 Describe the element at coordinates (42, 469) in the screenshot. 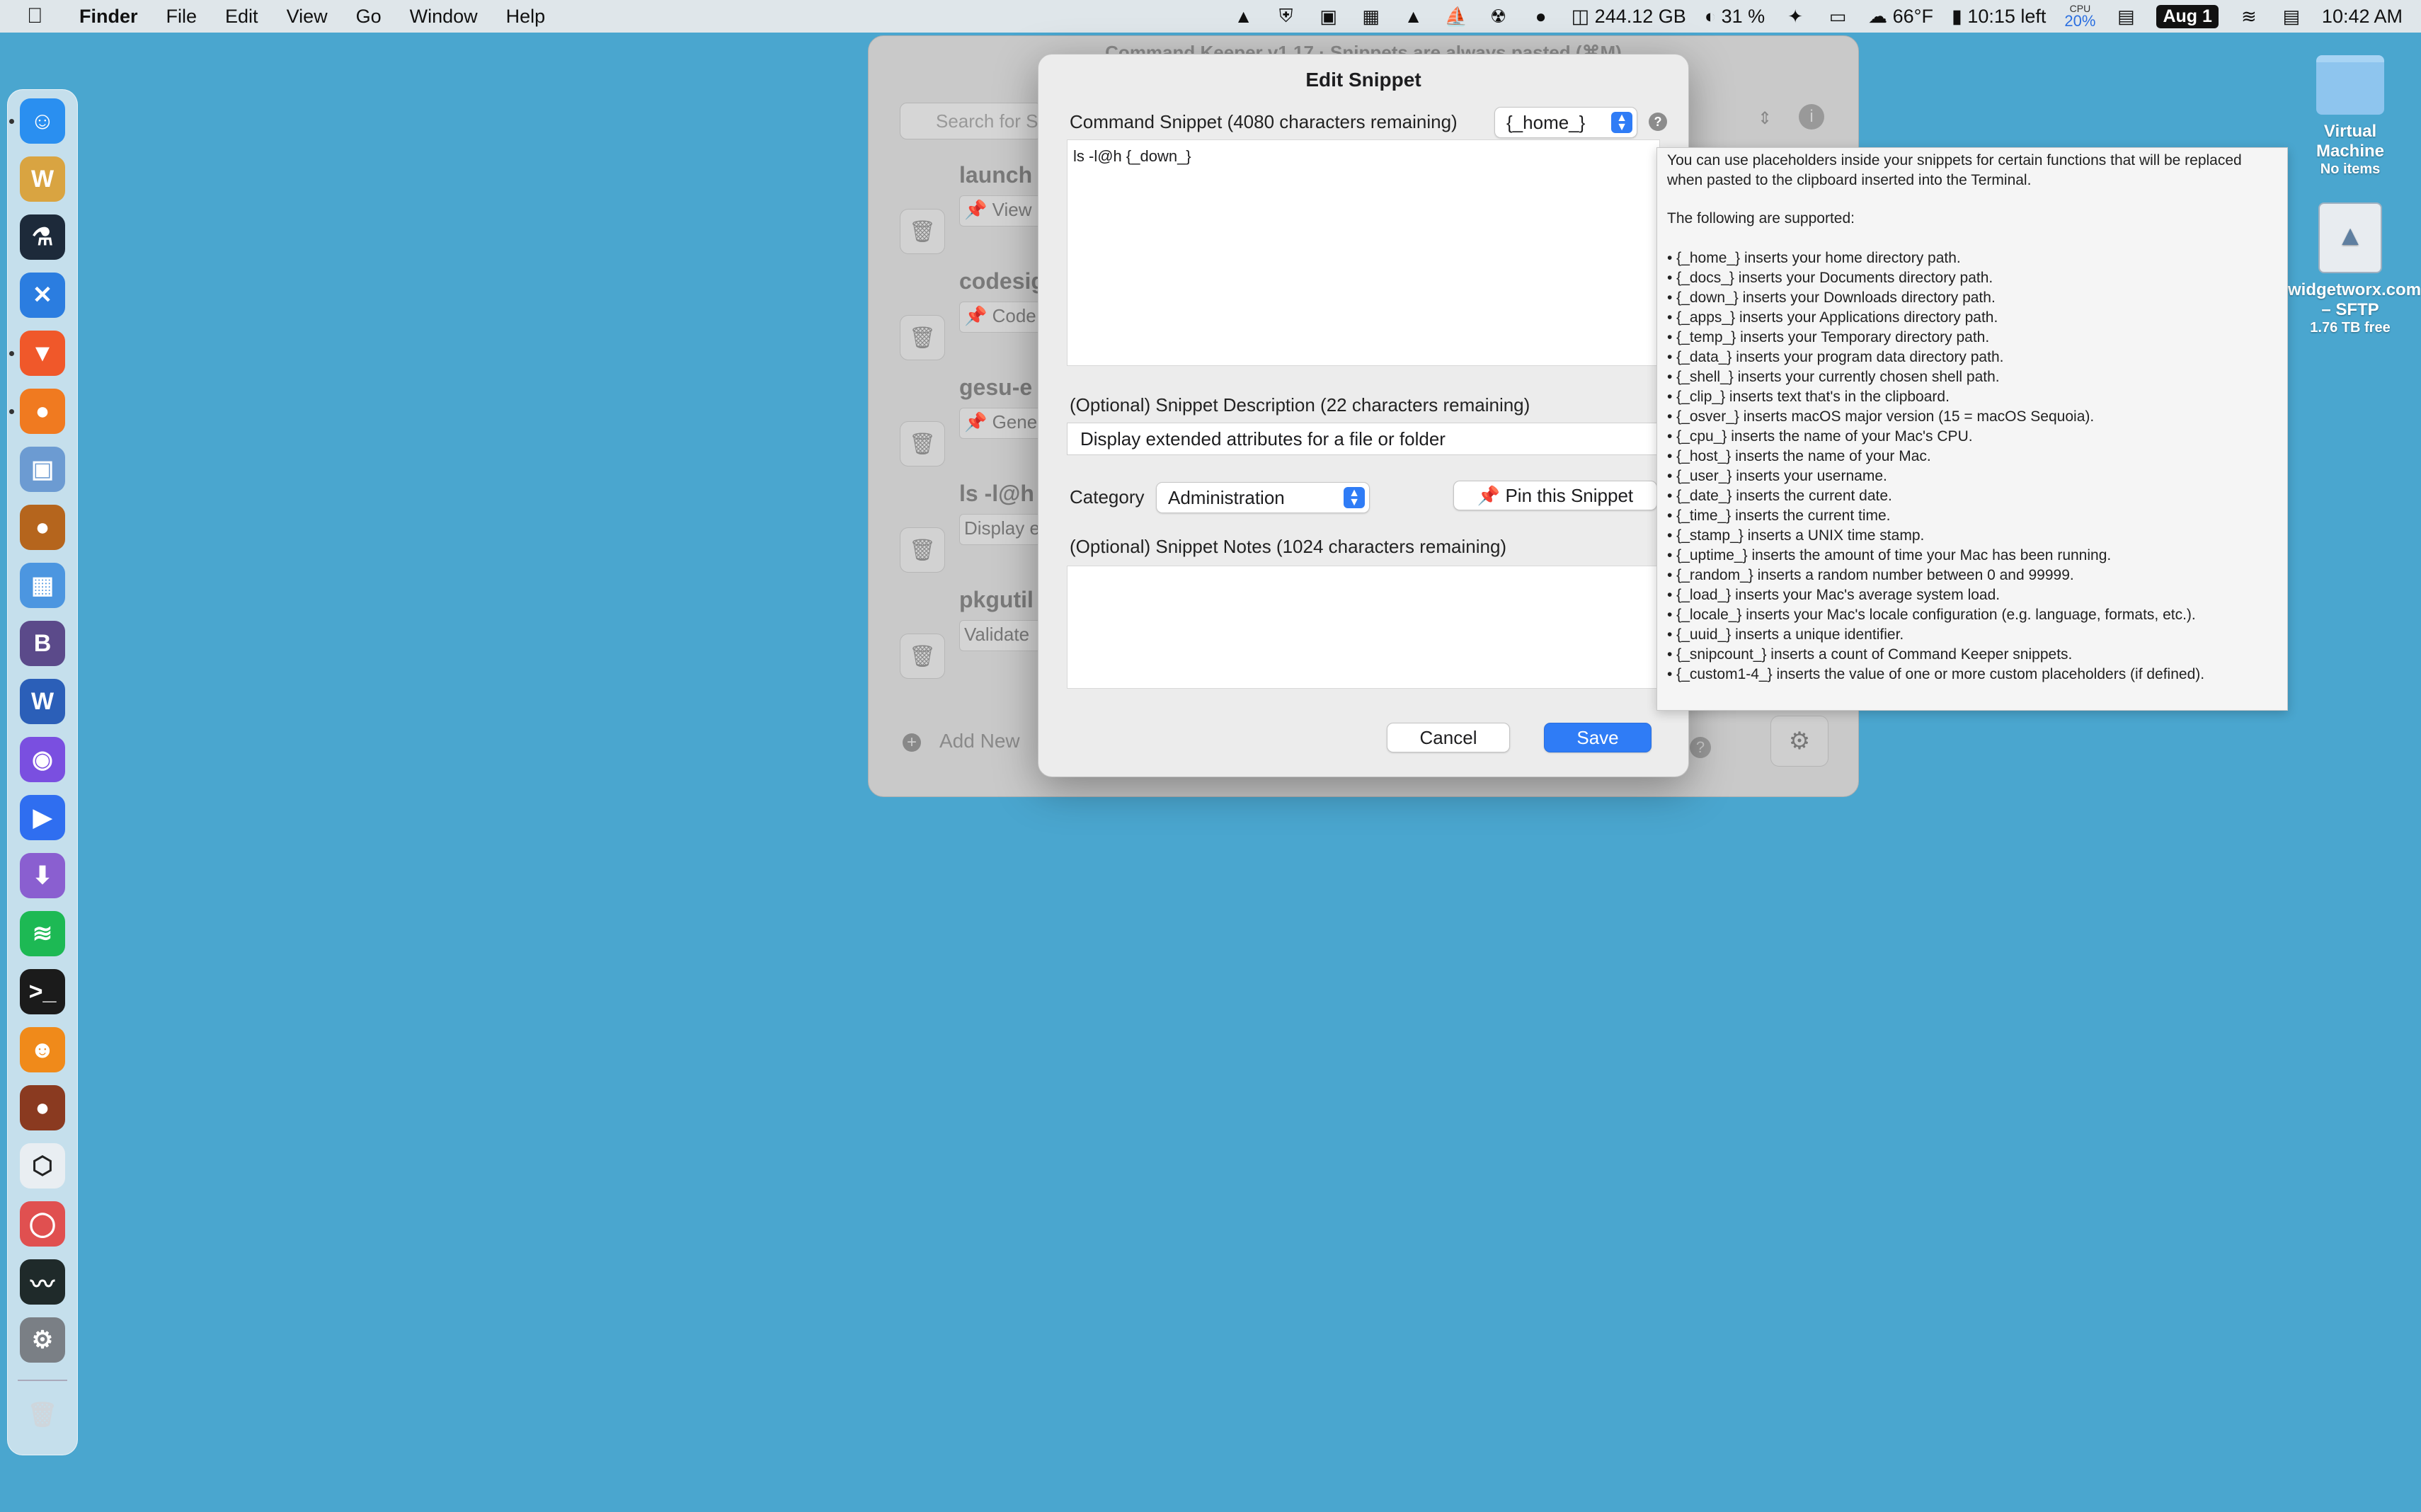

I see `preview-icon: ▣` at that location.